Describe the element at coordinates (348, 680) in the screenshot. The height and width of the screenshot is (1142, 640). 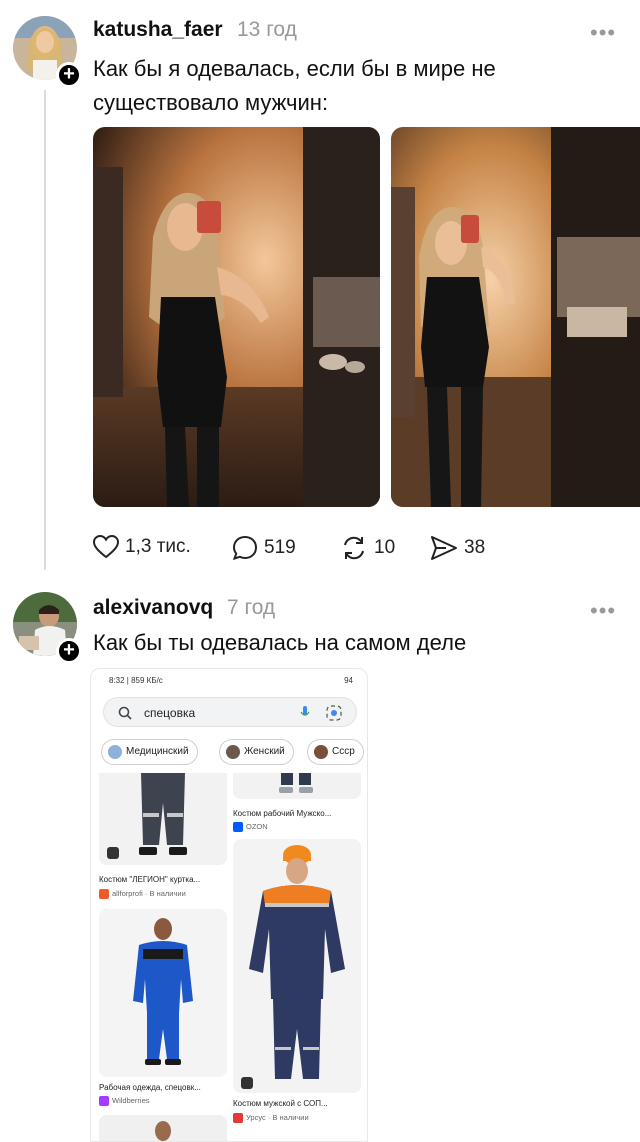
I see `status-battery: 94` at that location.